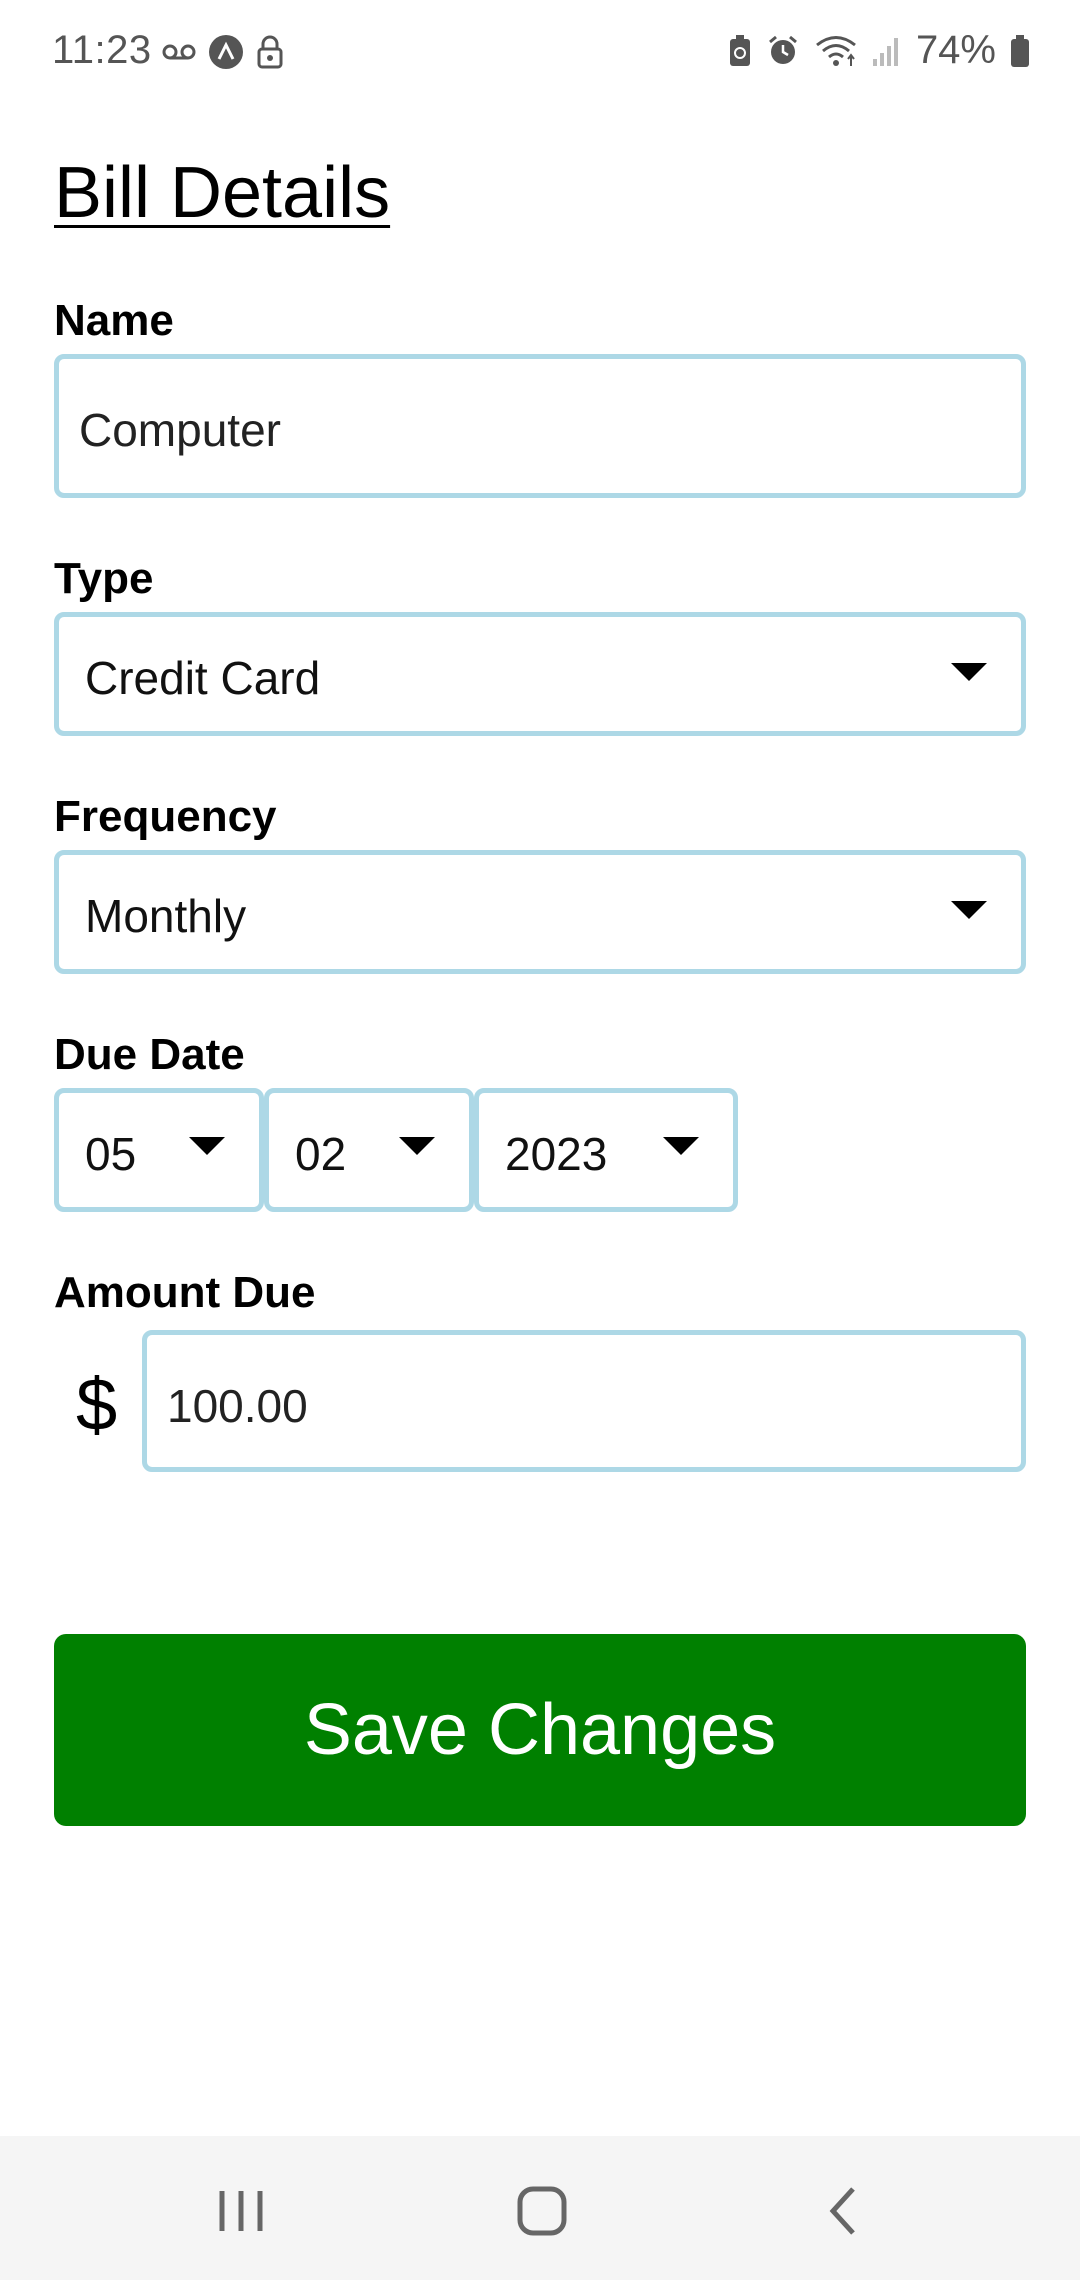 The image size is (1080, 2280). Describe the element at coordinates (540, 426) in the screenshot. I see `name-field: Computer` at that location.